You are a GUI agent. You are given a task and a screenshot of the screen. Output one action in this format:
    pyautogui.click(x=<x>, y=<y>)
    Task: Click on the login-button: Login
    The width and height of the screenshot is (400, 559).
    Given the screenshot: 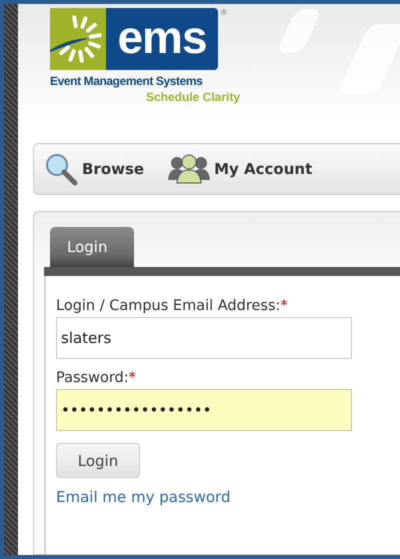 What is the action you would take?
    pyautogui.click(x=98, y=460)
    